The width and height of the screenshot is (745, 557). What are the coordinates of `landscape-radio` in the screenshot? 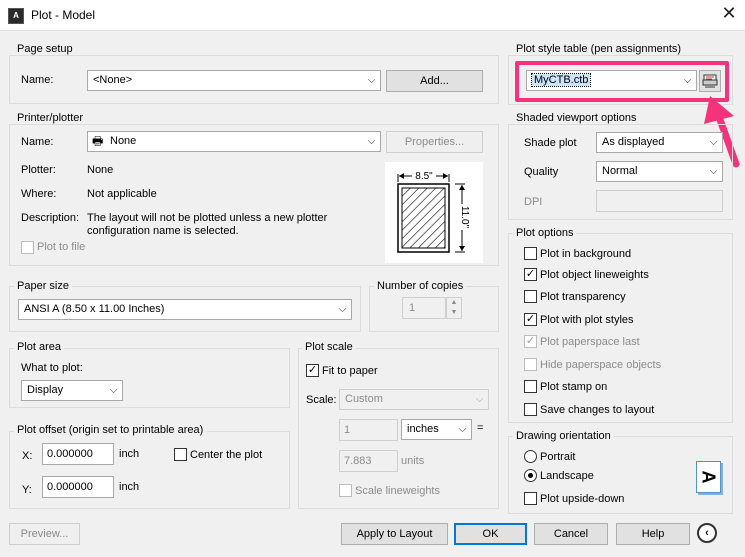 It's located at (530, 475).